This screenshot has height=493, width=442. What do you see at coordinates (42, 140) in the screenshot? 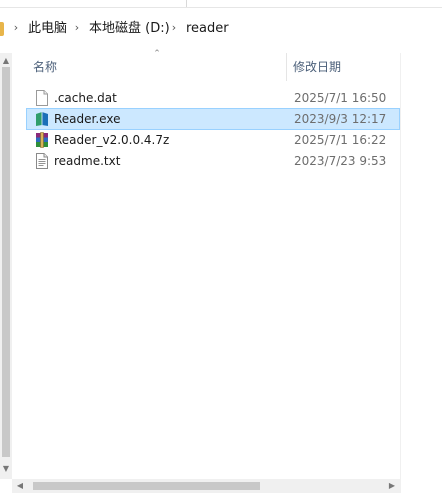
I see `archive-icon` at bounding box center [42, 140].